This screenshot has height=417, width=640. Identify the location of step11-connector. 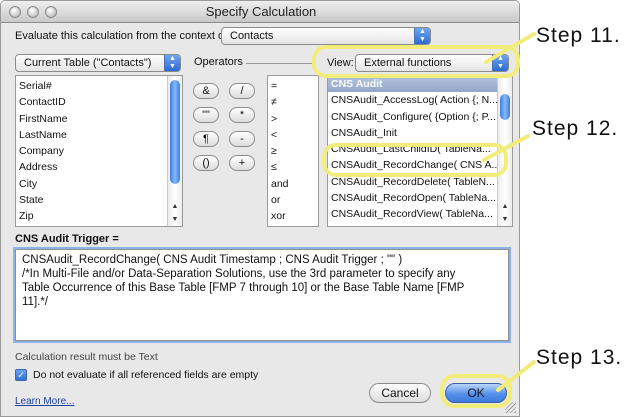
(510, 48).